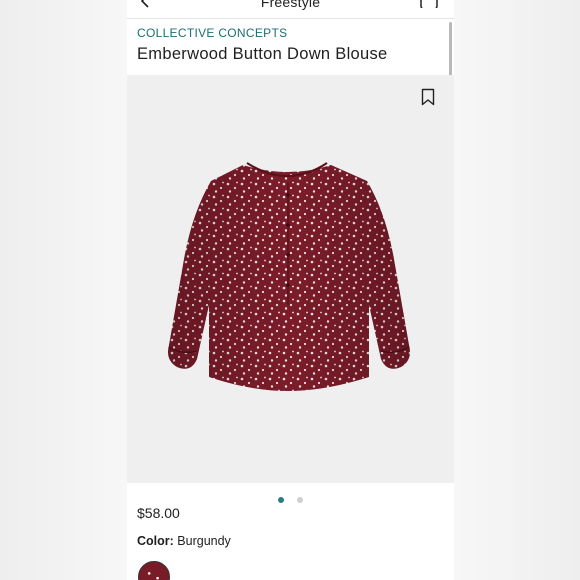  I want to click on top-bar: Freestyle, so click(290, 9).